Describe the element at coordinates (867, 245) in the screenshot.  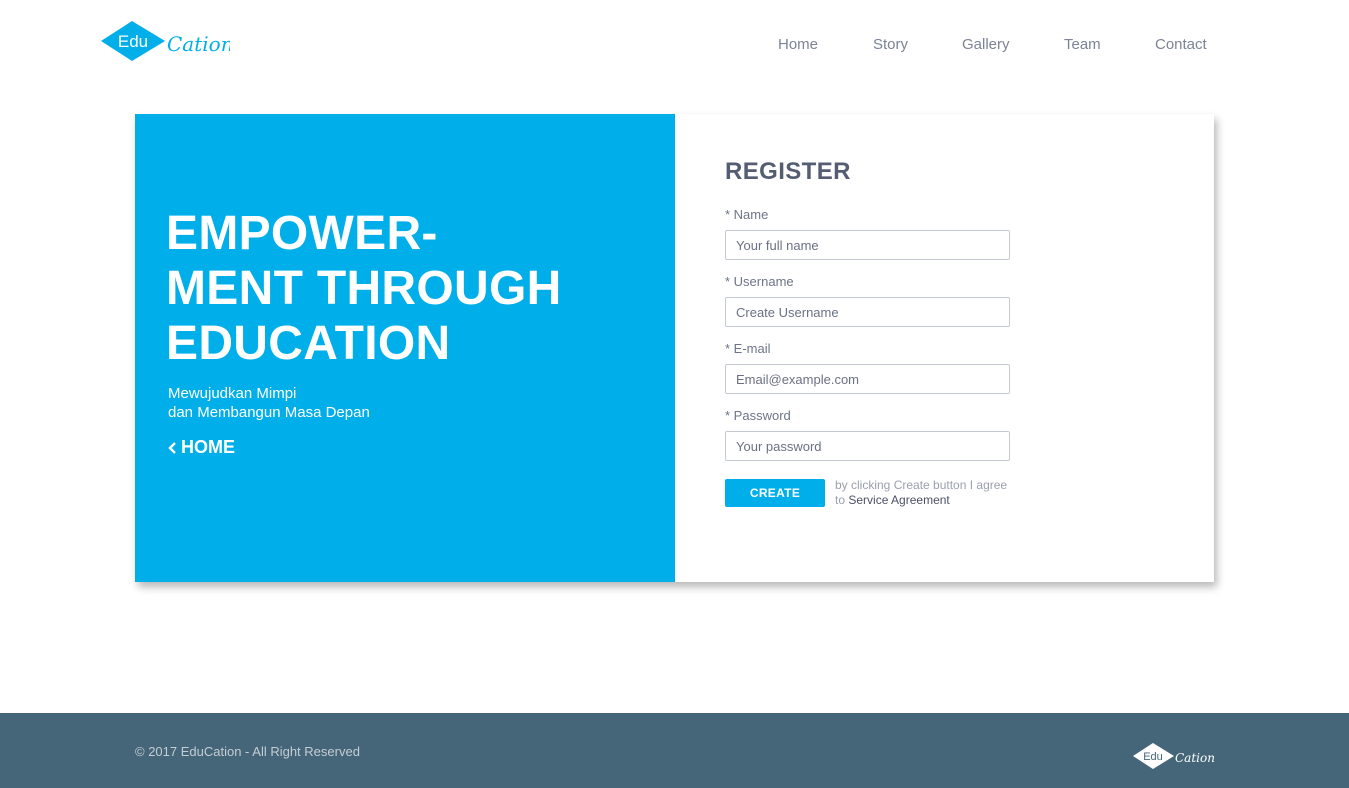
I see `name-input` at that location.